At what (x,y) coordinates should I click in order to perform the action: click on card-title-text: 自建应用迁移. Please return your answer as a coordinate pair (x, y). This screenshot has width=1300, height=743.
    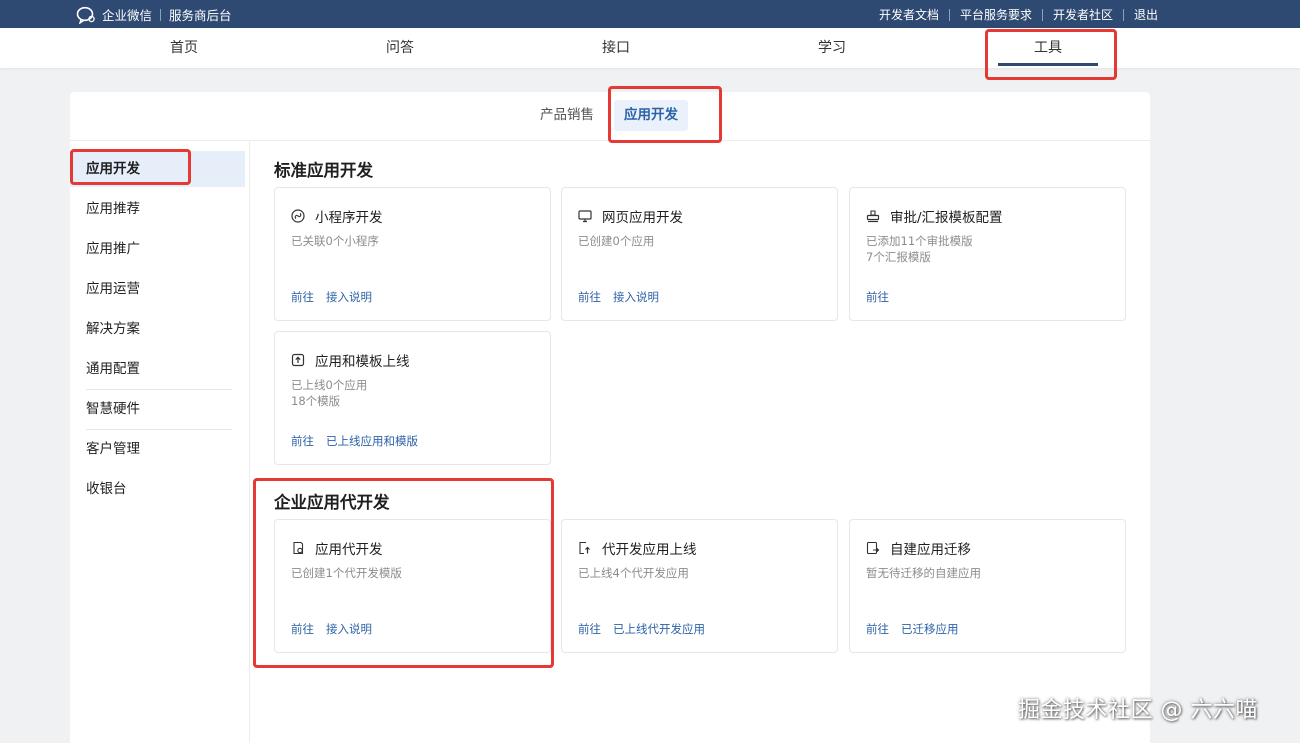
    Looking at the image, I should click on (930, 550).